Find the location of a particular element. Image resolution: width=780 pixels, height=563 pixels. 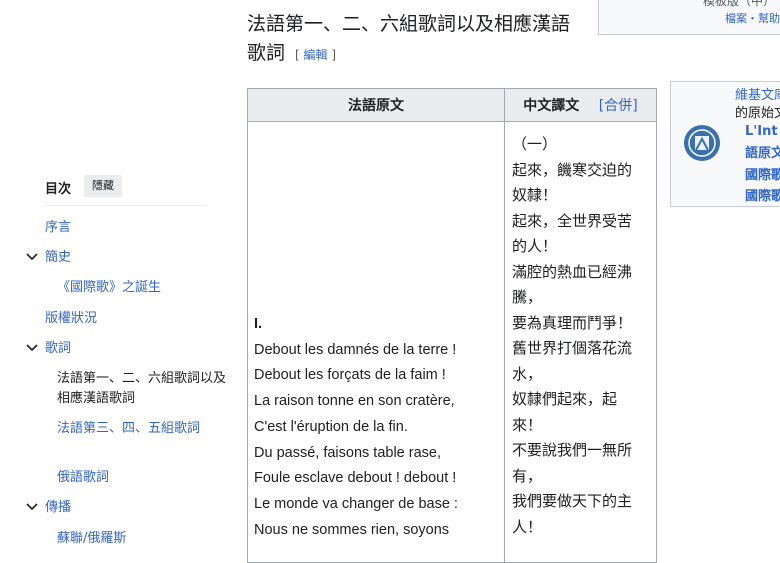

chinese-line: 水， is located at coordinates (527, 373).